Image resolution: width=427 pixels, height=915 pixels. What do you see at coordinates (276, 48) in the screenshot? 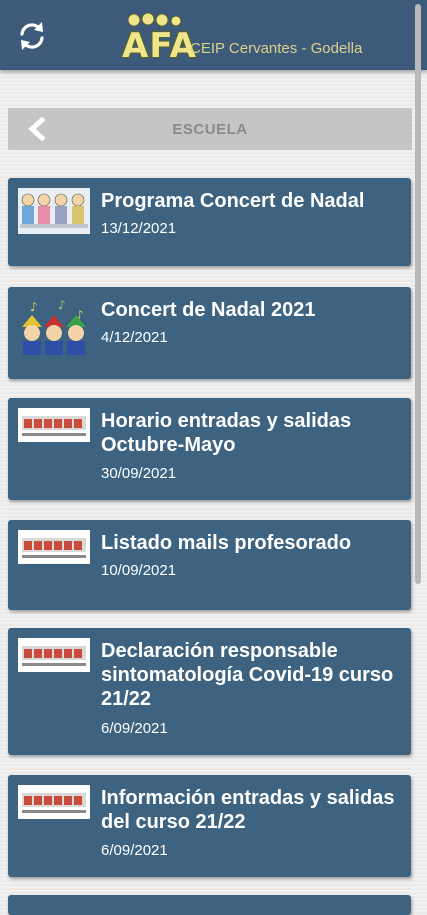
I see `logo-subtitle: CEIP Cervantes - Godella` at bounding box center [276, 48].